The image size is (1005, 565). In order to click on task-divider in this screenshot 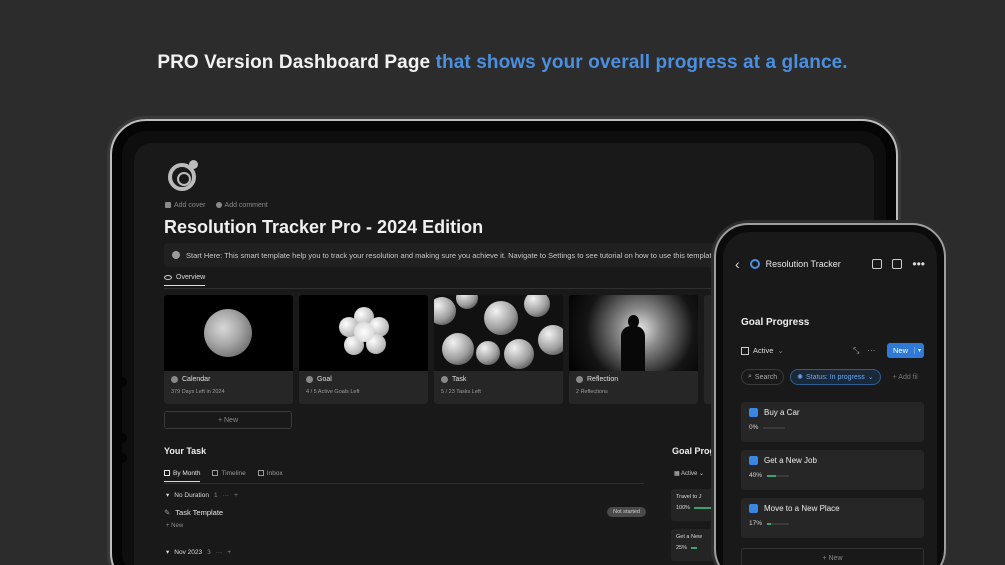, I will do `click(404, 483)`.